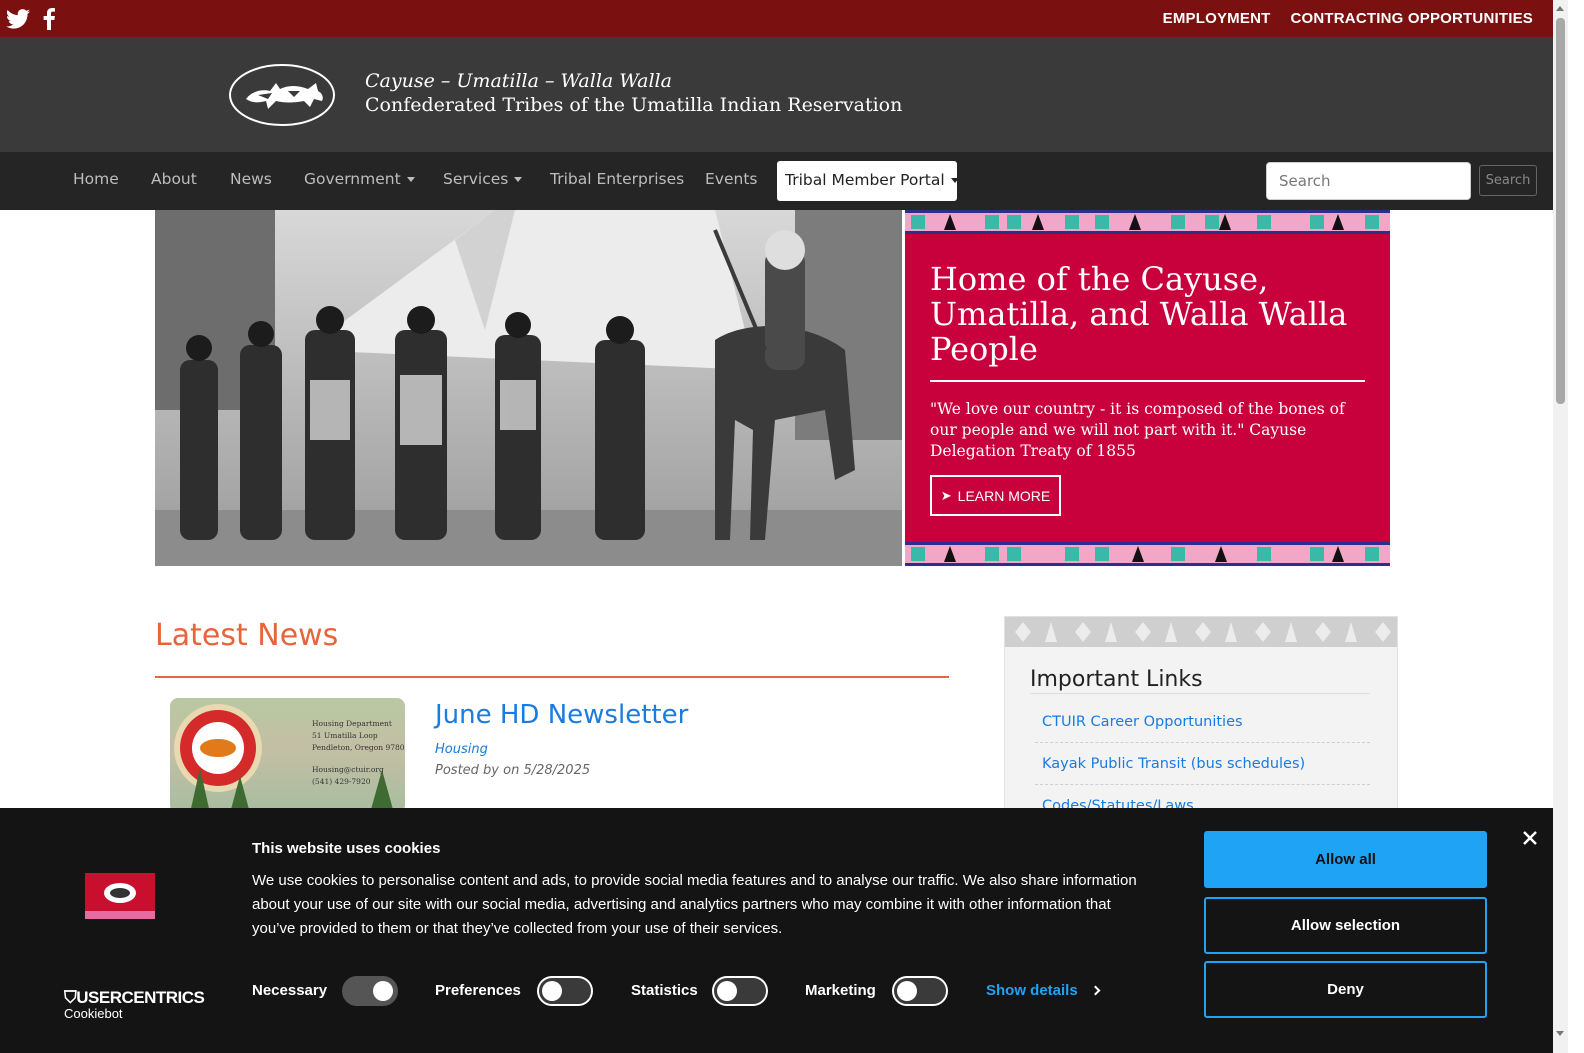 Image resolution: width=1584 pixels, height=1053 pixels. Describe the element at coordinates (352, 723) in the screenshot. I see `thumb-line-1: Housing Department` at that location.